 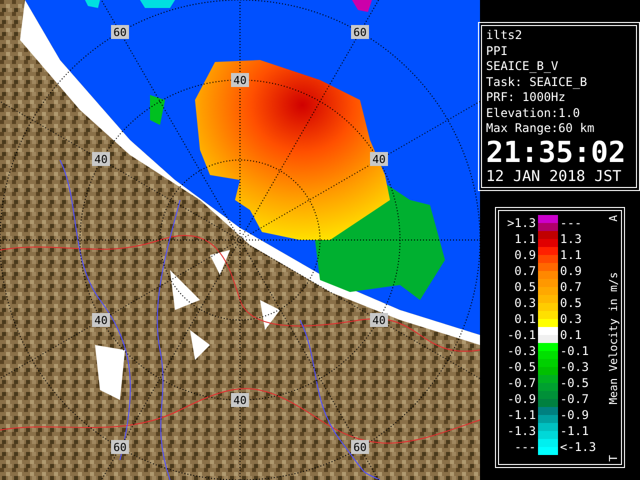 I want to click on info-line: SEAICE_B_V, so click(x=523, y=66).